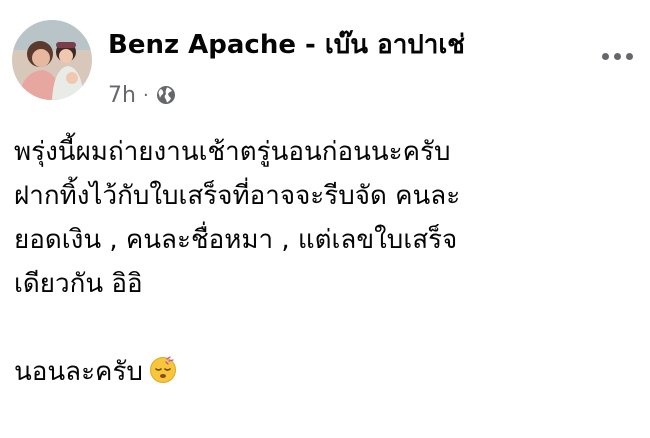  What do you see at coordinates (236, 240) in the screenshot?
I see `post-text-line: ยอดเงิน , คนละชื่อหมา , แต่เลขใบเสร็จ` at bounding box center [236, 240].